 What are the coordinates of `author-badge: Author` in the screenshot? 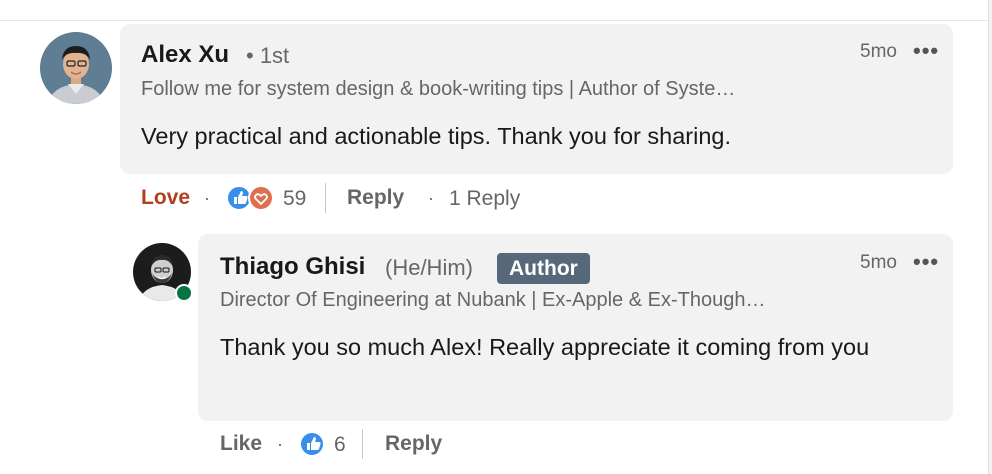 It's located at (543, 268).